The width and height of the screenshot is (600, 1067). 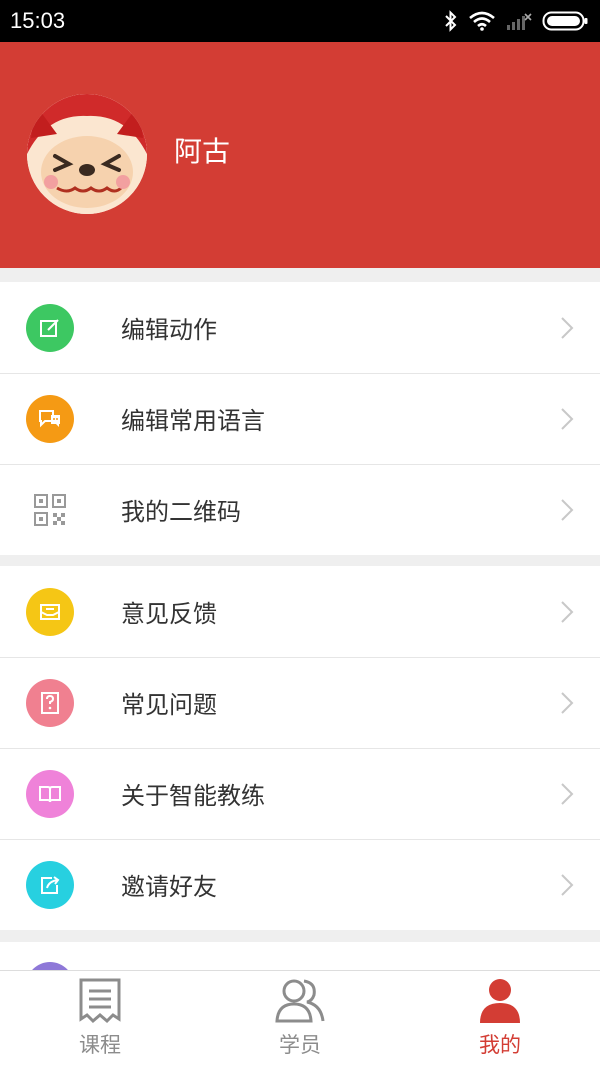 What do you see at coordinates (50, 793) in the screenshot?
I see `book-icon` at bounding box center [50, 793].